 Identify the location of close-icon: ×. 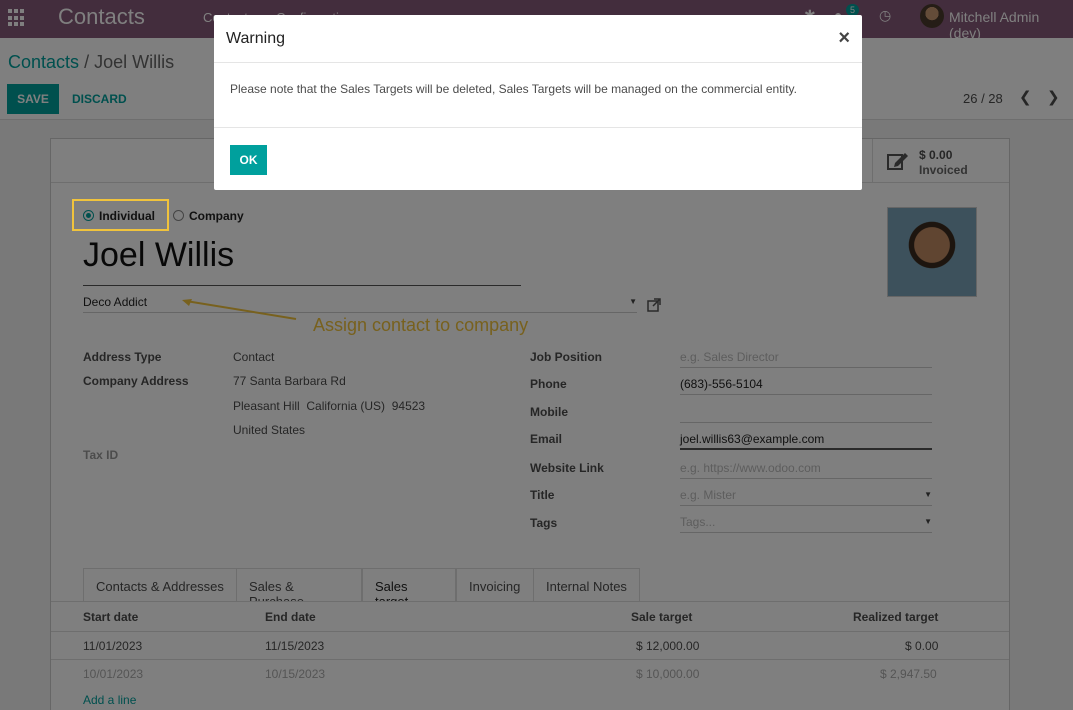
(844, 38).